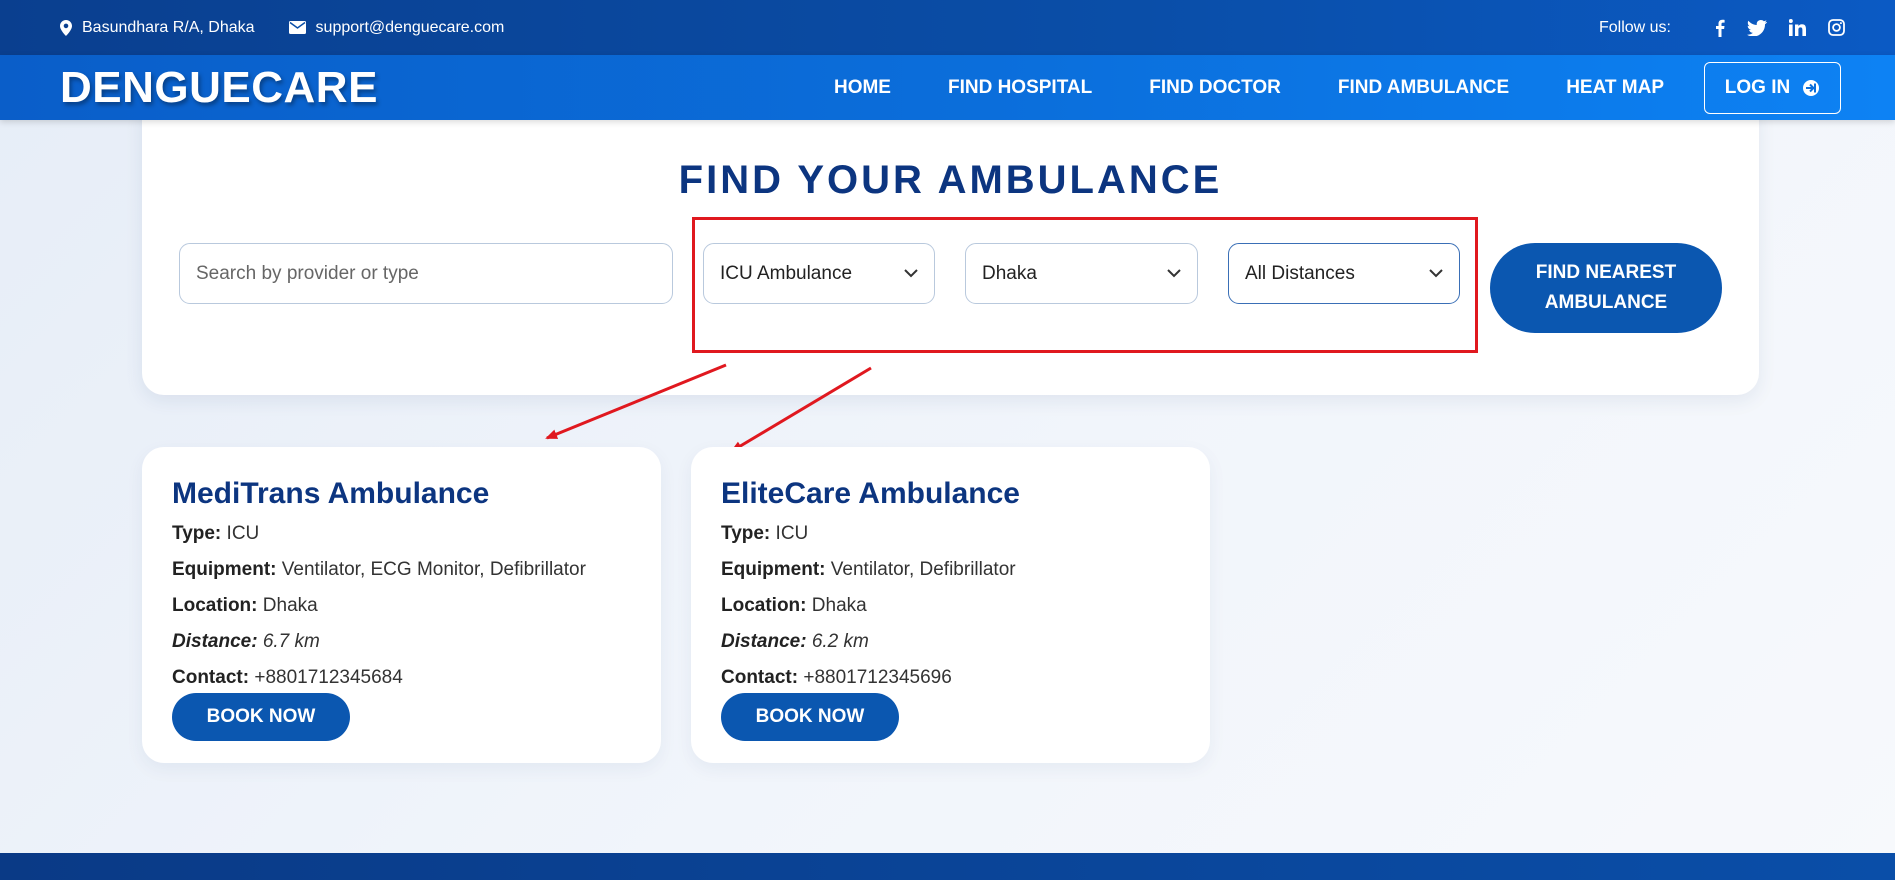 The height and width of the screenshot is (880, 1895). Describe the element at coordinates (862, 88) in the screenshot. I see `nav-home: HOME` at that location.